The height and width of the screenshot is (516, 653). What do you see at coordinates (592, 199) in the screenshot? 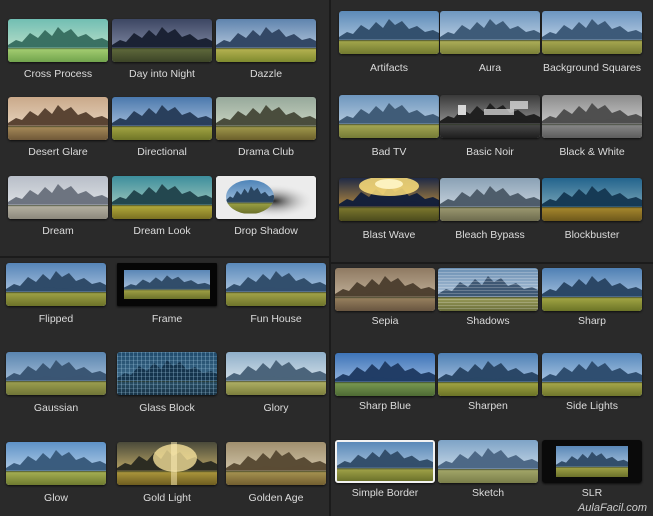
I see `blockbuster-icon` at bounding box center [592, 199].